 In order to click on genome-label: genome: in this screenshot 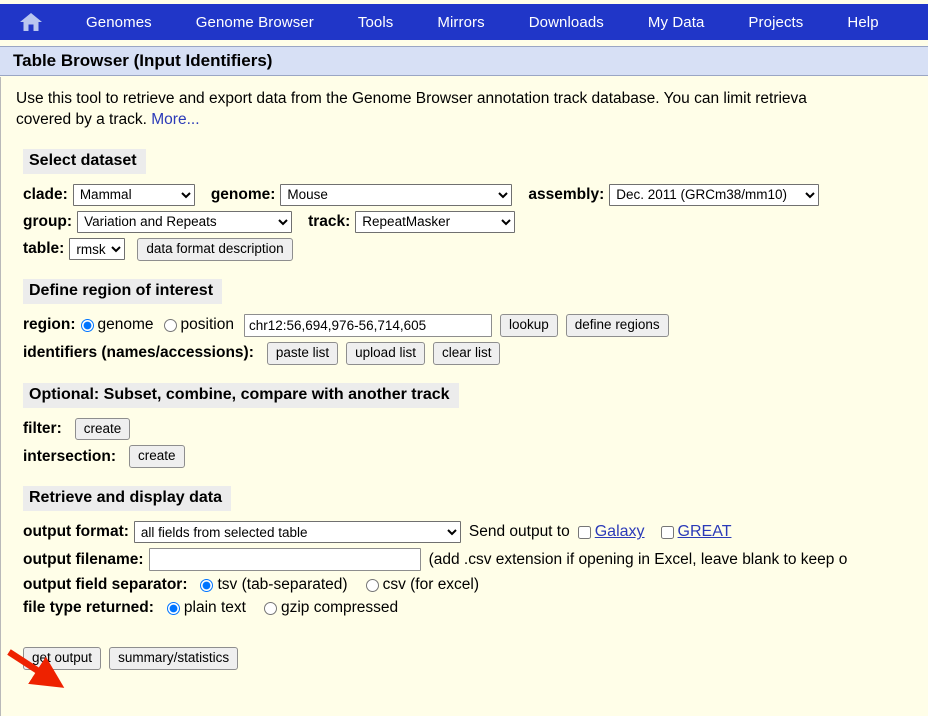, I will do `click(243, 194)`.